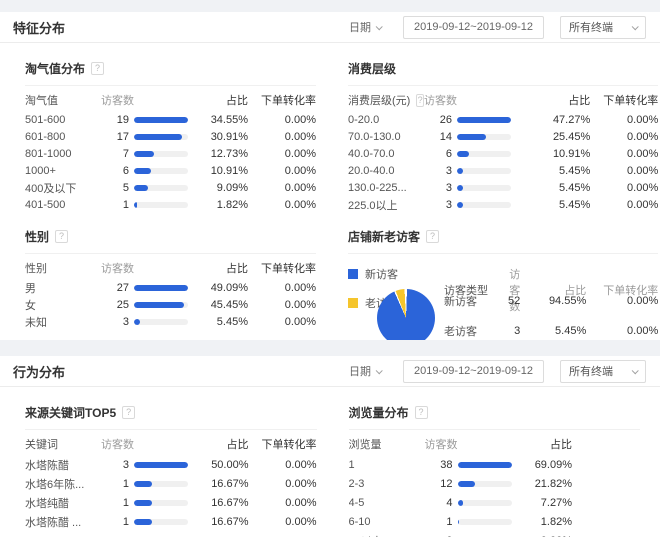 The width and height of the screenshot is (660, 537). Describe the element at coordinates (378, 413) in the screenshot. I see `pageviews-section-title: 浏览量分布` at that location.